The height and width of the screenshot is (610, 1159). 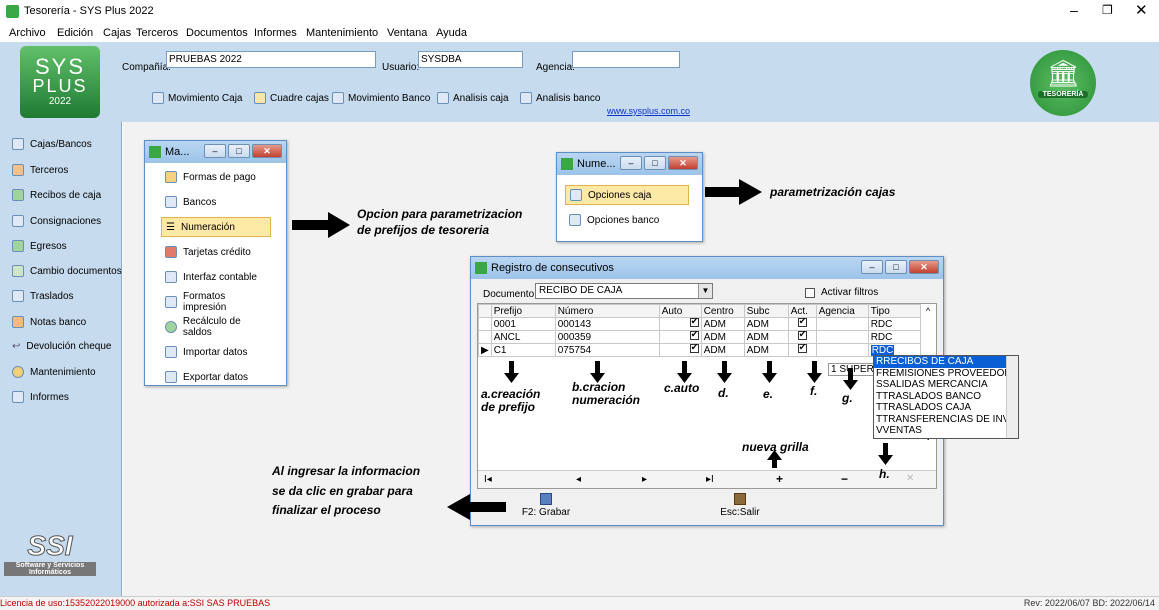 What do you see at coordinates (606, 400) in the screenshot?
I see `annotation-b-2: numeración` at bounding box center [606, 400].